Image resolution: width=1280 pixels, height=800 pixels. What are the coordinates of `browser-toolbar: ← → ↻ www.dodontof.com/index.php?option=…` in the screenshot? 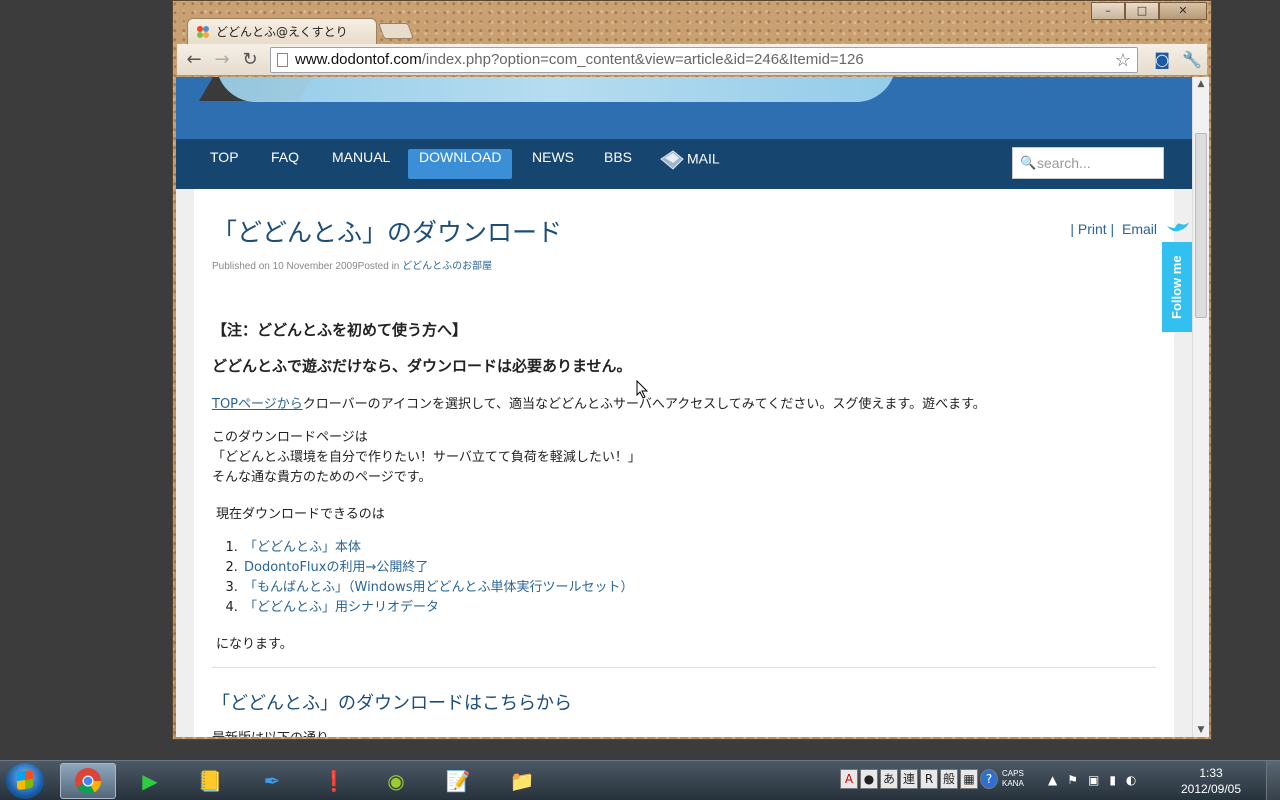 It's located at (692, 60).